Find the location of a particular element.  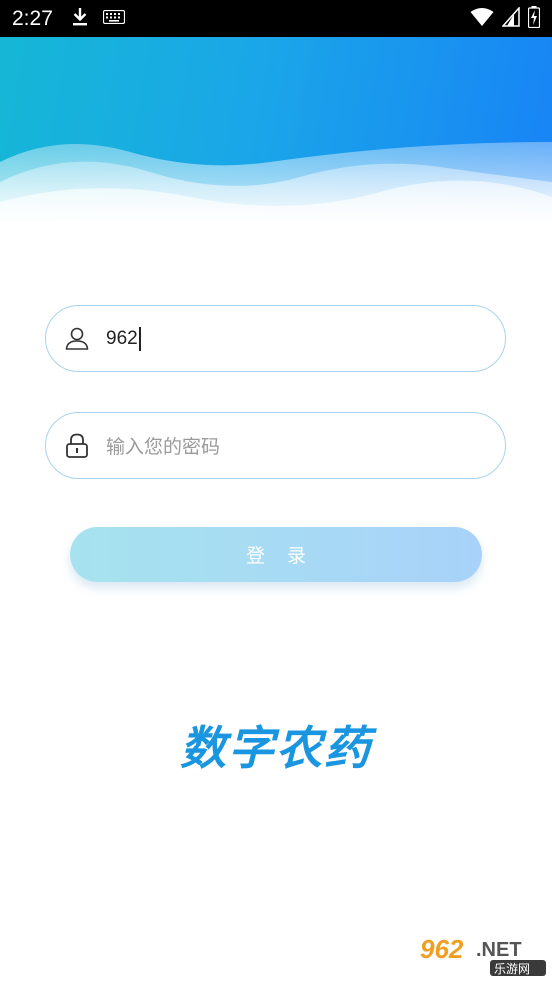

lock-icon is located at coordinates (77, 446).